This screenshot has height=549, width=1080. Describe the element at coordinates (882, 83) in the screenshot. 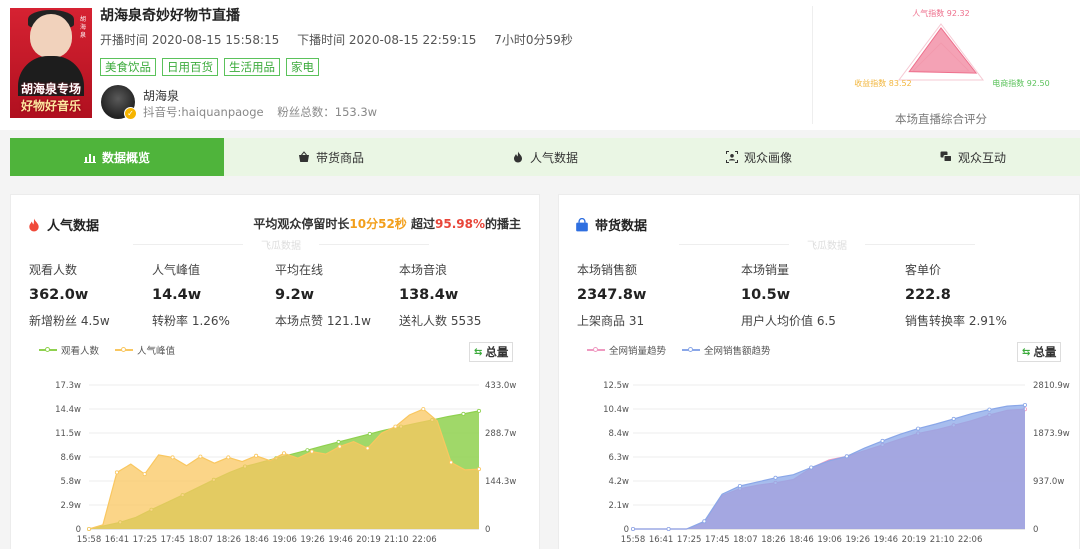

I see `radar-label-income: 收益指数 83.52` at that location.